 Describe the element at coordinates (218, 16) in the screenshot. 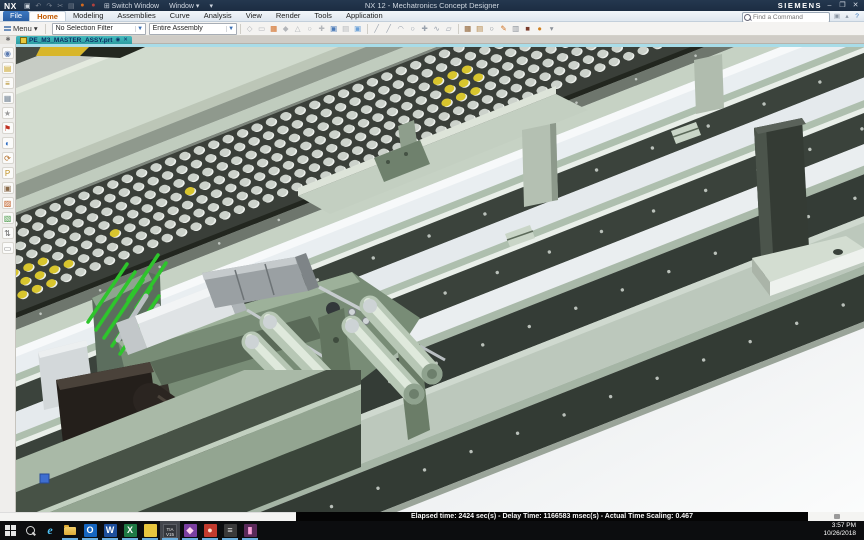

I see `tab-analysis: Analysis` at that location.